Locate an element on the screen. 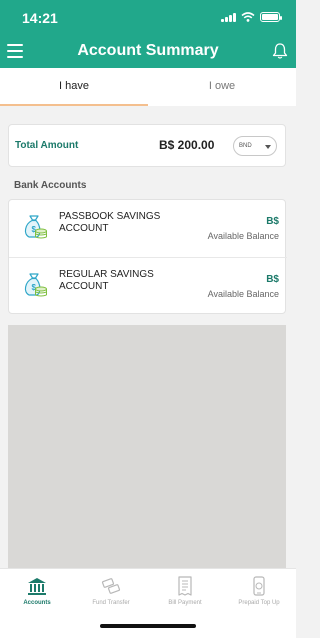 Image resolution: width=320 pixels, height=638 pixels. notification-bell-icon is located at coordinates (280, 51).